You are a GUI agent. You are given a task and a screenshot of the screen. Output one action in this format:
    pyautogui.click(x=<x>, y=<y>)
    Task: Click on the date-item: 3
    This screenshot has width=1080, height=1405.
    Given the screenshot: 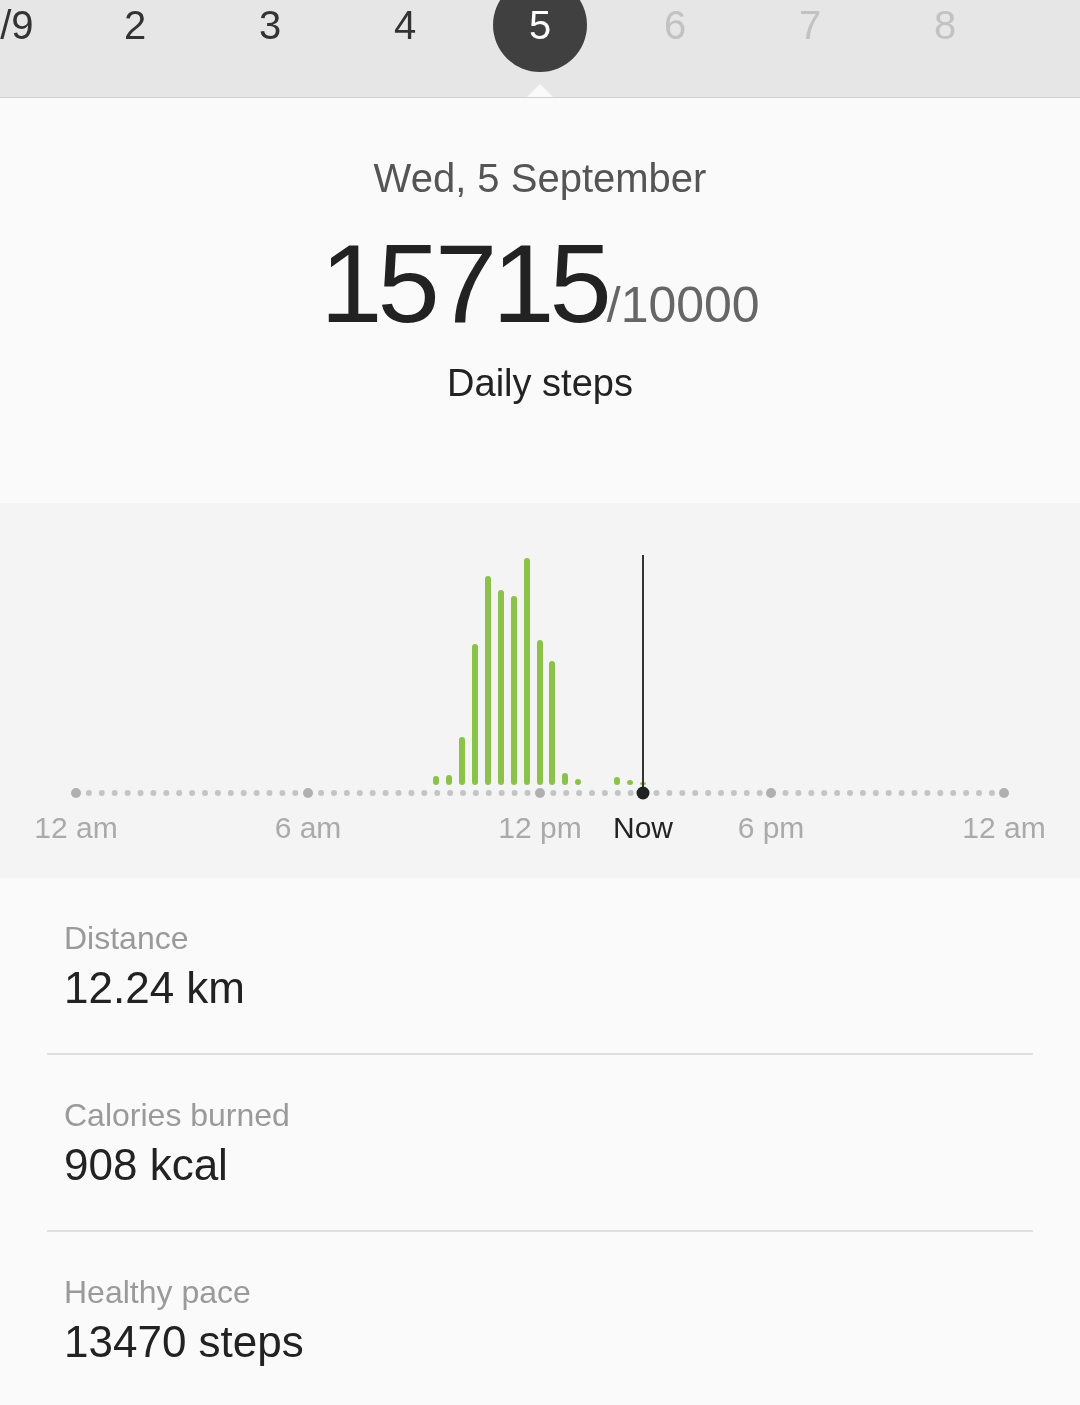 What is the action you would take?
    pyautogui.click(x=270, y=36)
    